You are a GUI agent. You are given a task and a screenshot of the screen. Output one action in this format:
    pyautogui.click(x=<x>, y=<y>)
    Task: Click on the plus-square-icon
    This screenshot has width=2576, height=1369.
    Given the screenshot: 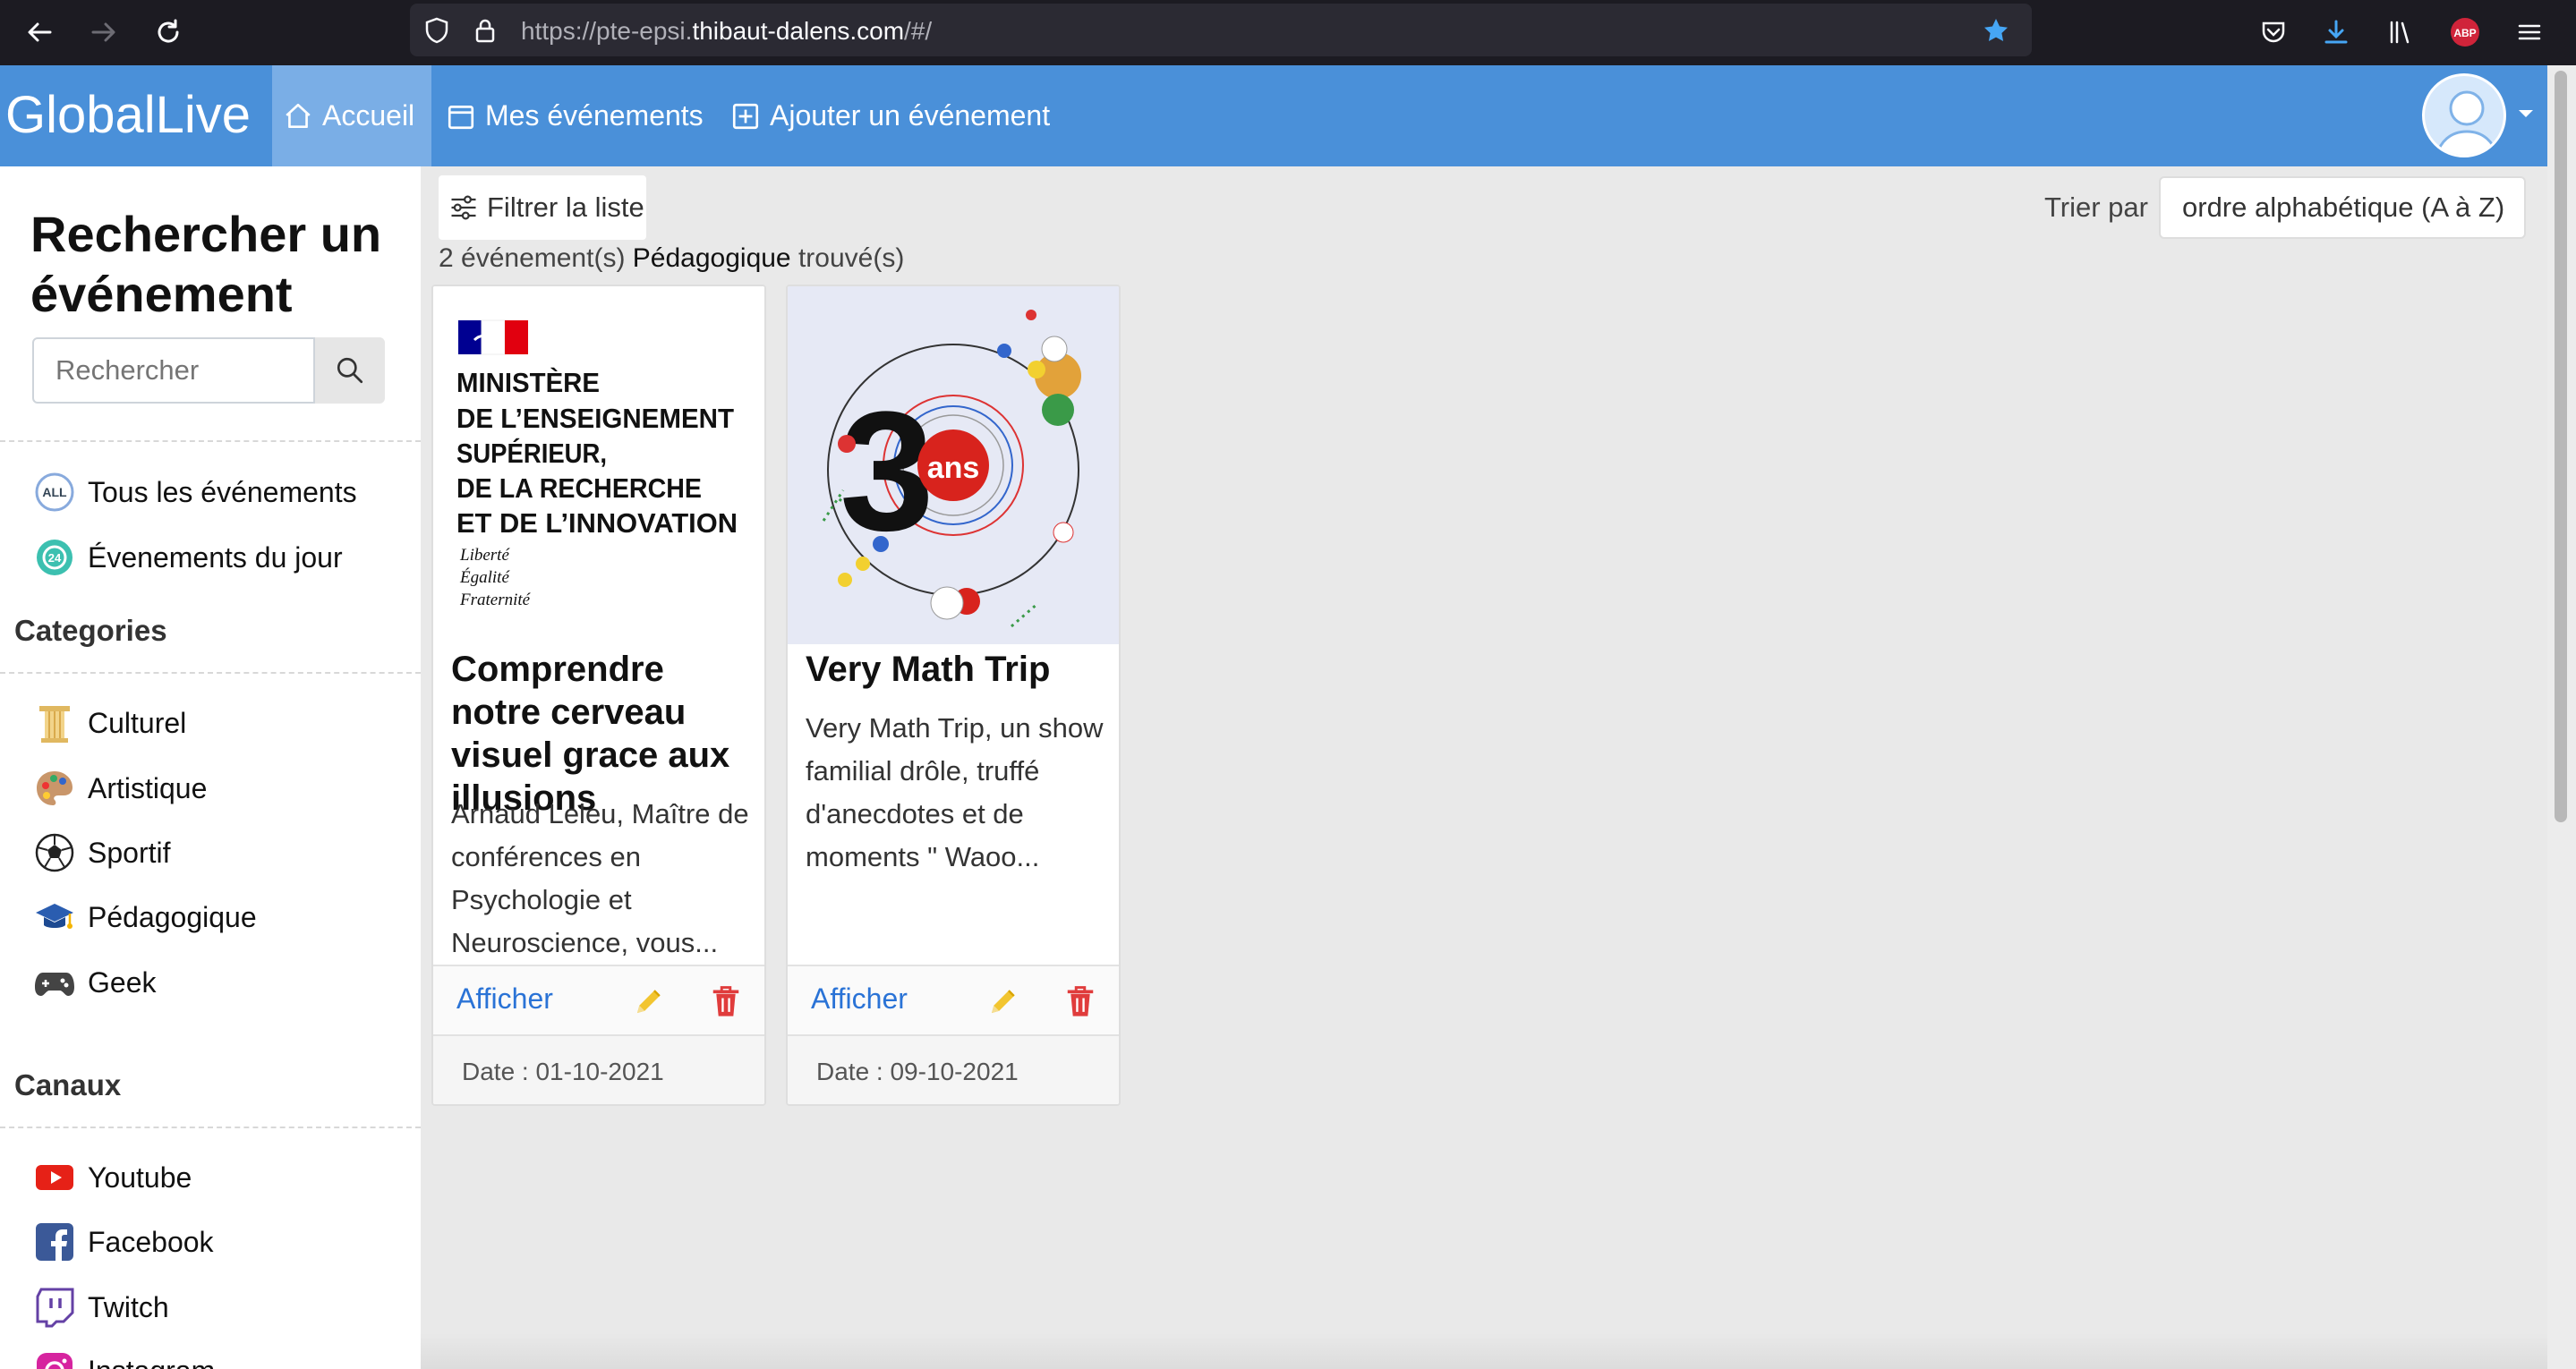 What is the action you would take?
    pyautogui.click(x=745, y=116)
    